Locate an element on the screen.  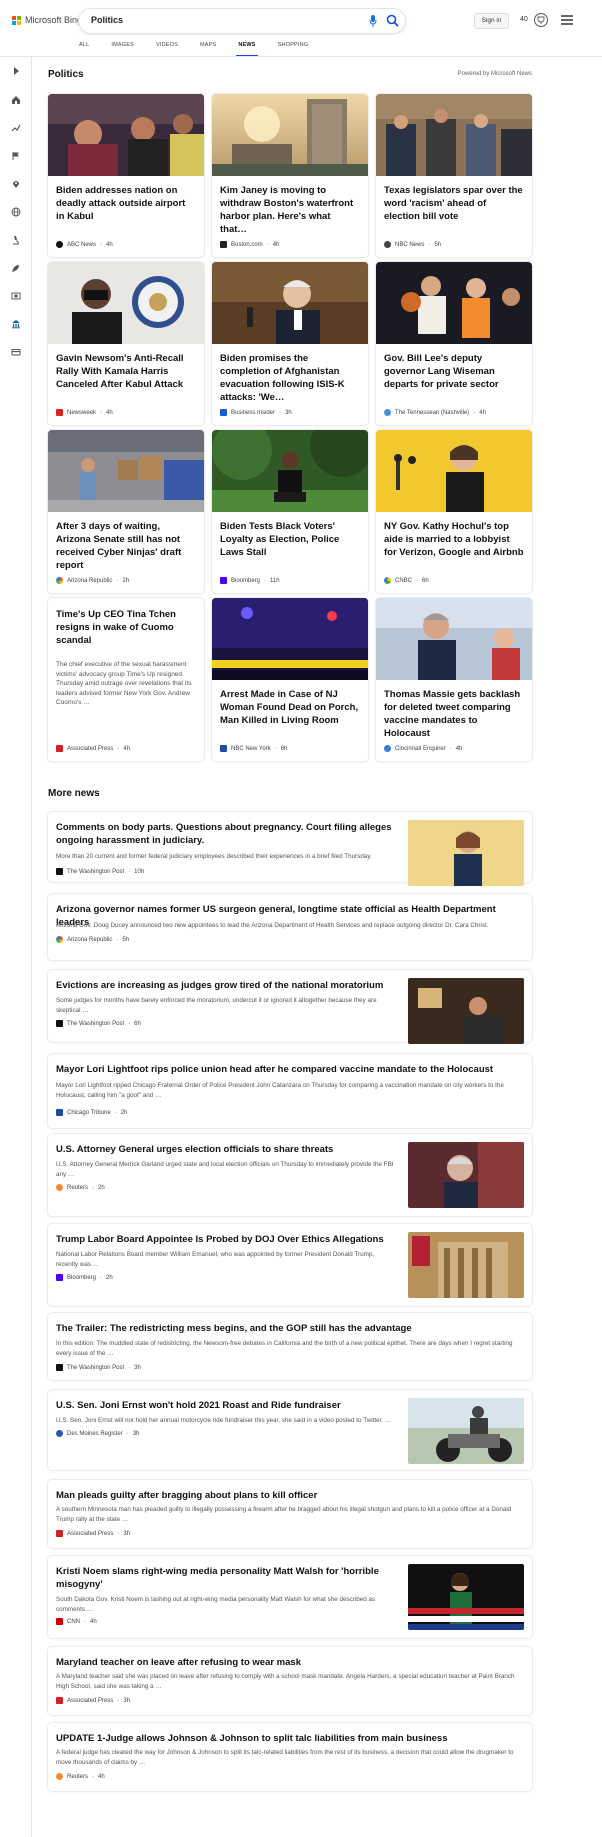
home-icon is located at coordinates (16, 100).